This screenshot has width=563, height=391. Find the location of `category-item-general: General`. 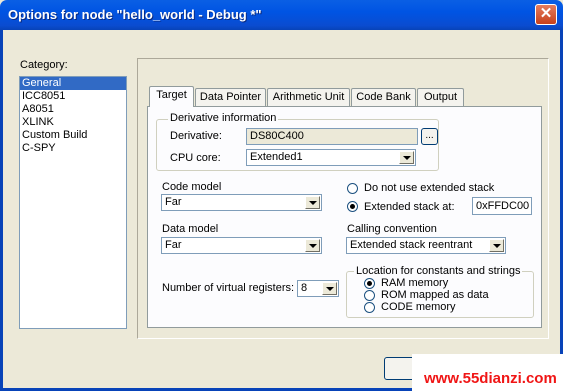

category-item-general: General is located at coordinates (73, 83).